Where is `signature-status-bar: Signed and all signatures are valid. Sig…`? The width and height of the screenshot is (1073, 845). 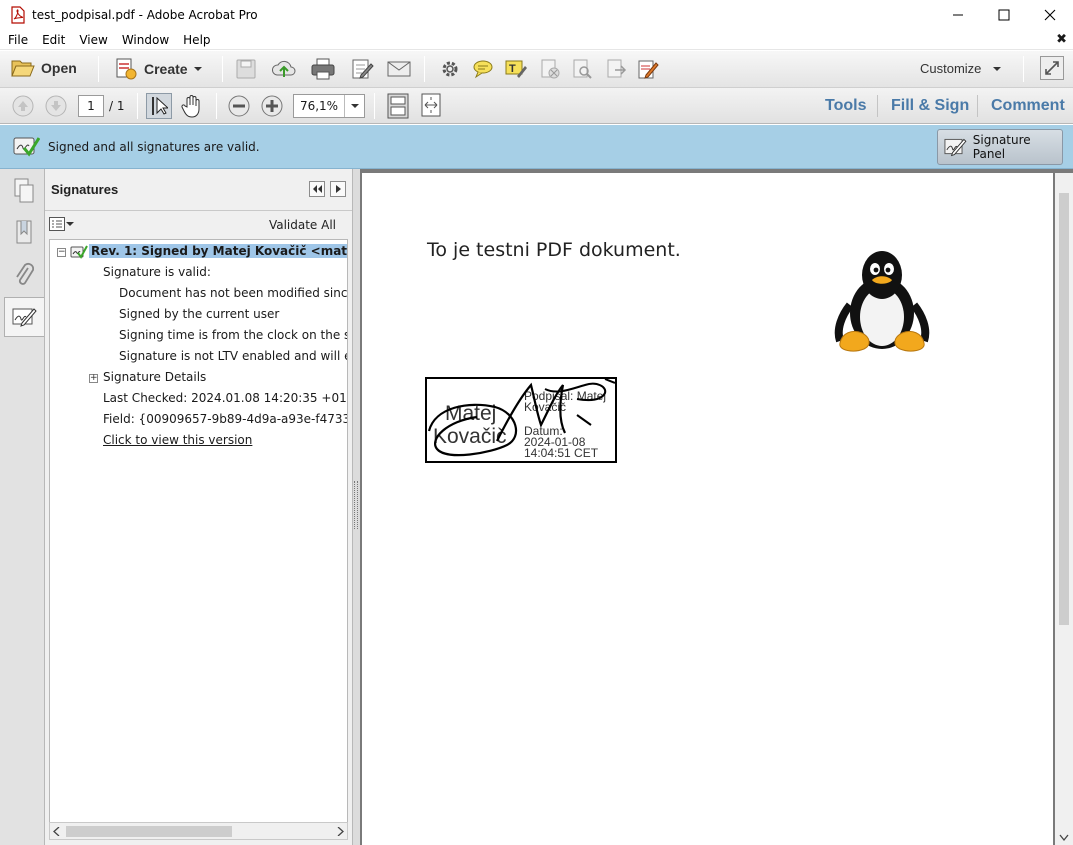 signature-status-bar: Signed and all signatures are valid. Sig… is located at coordinates (536, 147).